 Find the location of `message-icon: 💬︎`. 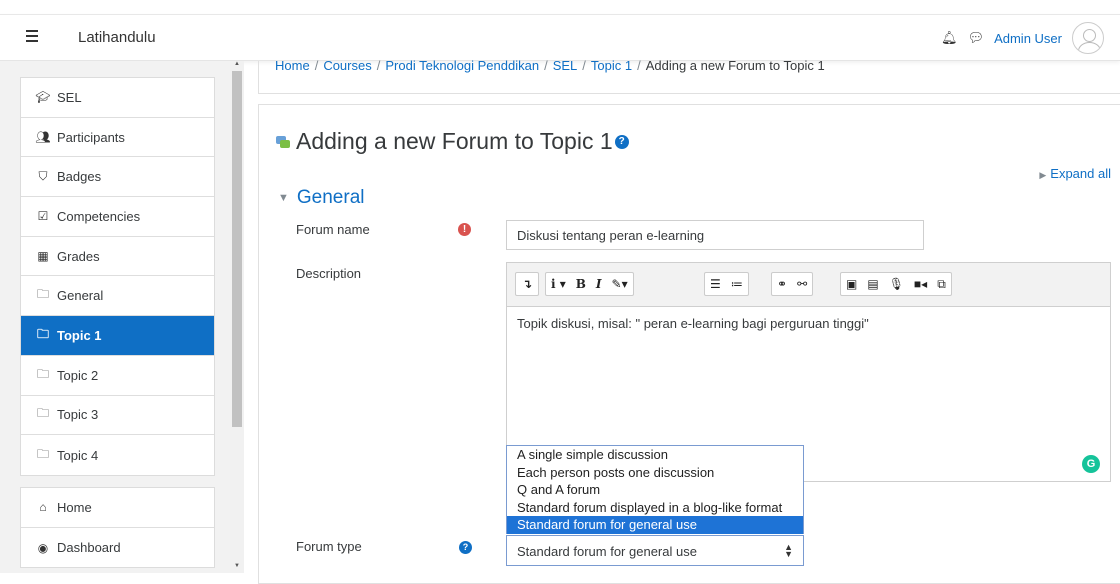

message-icon: 💬︎ is located at coordinates (976, 38).